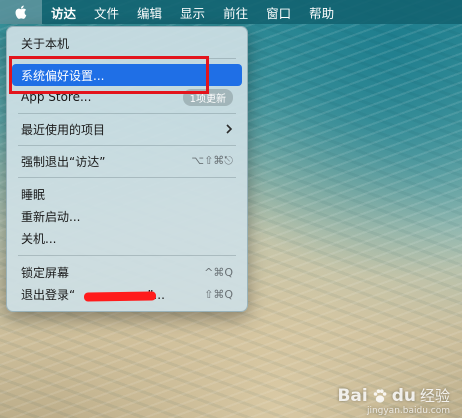 The image size is (462, 418). I want to click on menu-item-force-quit: 强制退出“访达” ⌥⇧⌘⎋, so click(127, 161).